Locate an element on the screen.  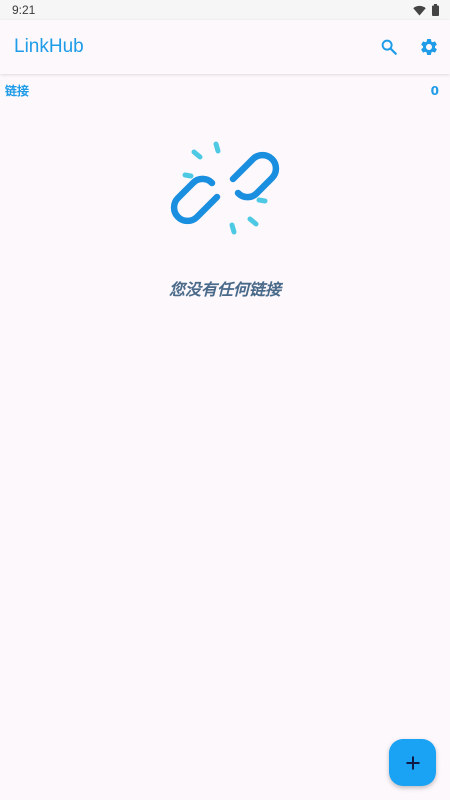
section-label: 链接 is located at coordinates (17, 91).